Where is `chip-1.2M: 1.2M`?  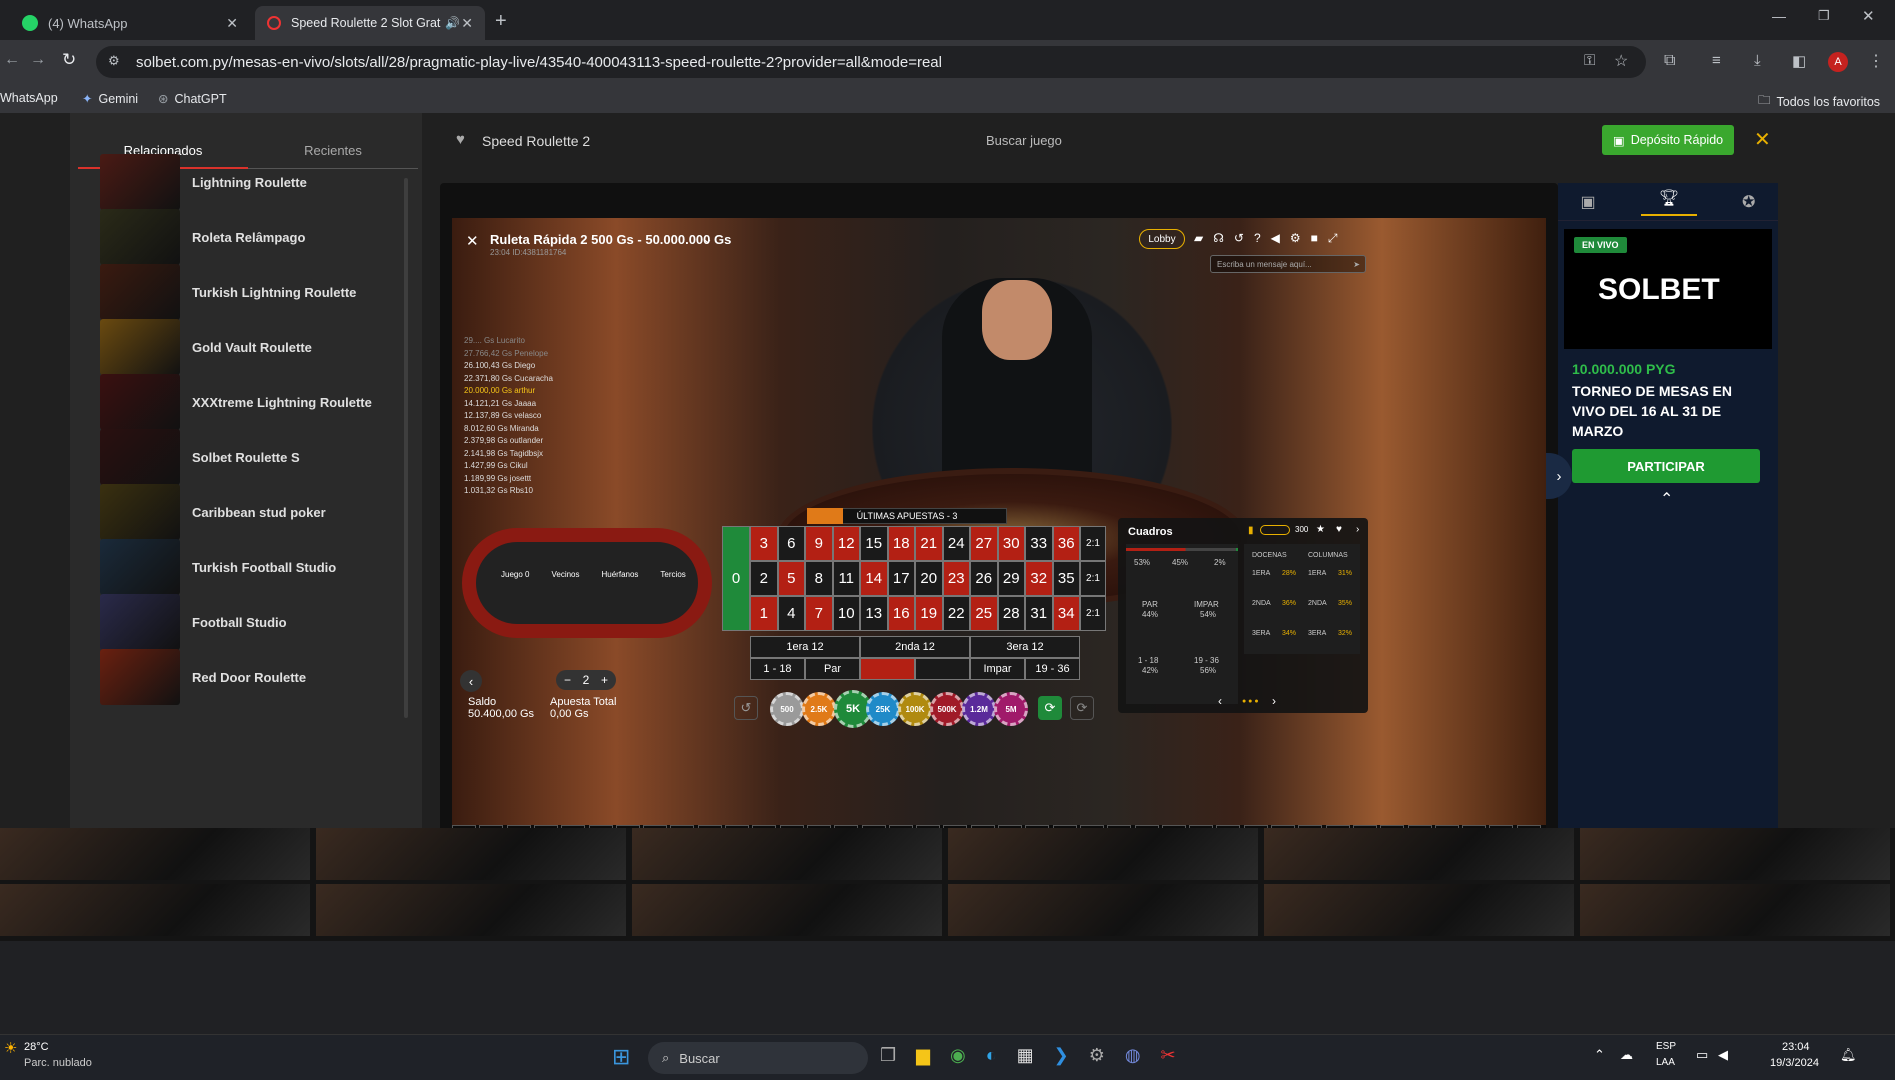 chip-1.2M: 1.2M is located at coordinates (979, 709).